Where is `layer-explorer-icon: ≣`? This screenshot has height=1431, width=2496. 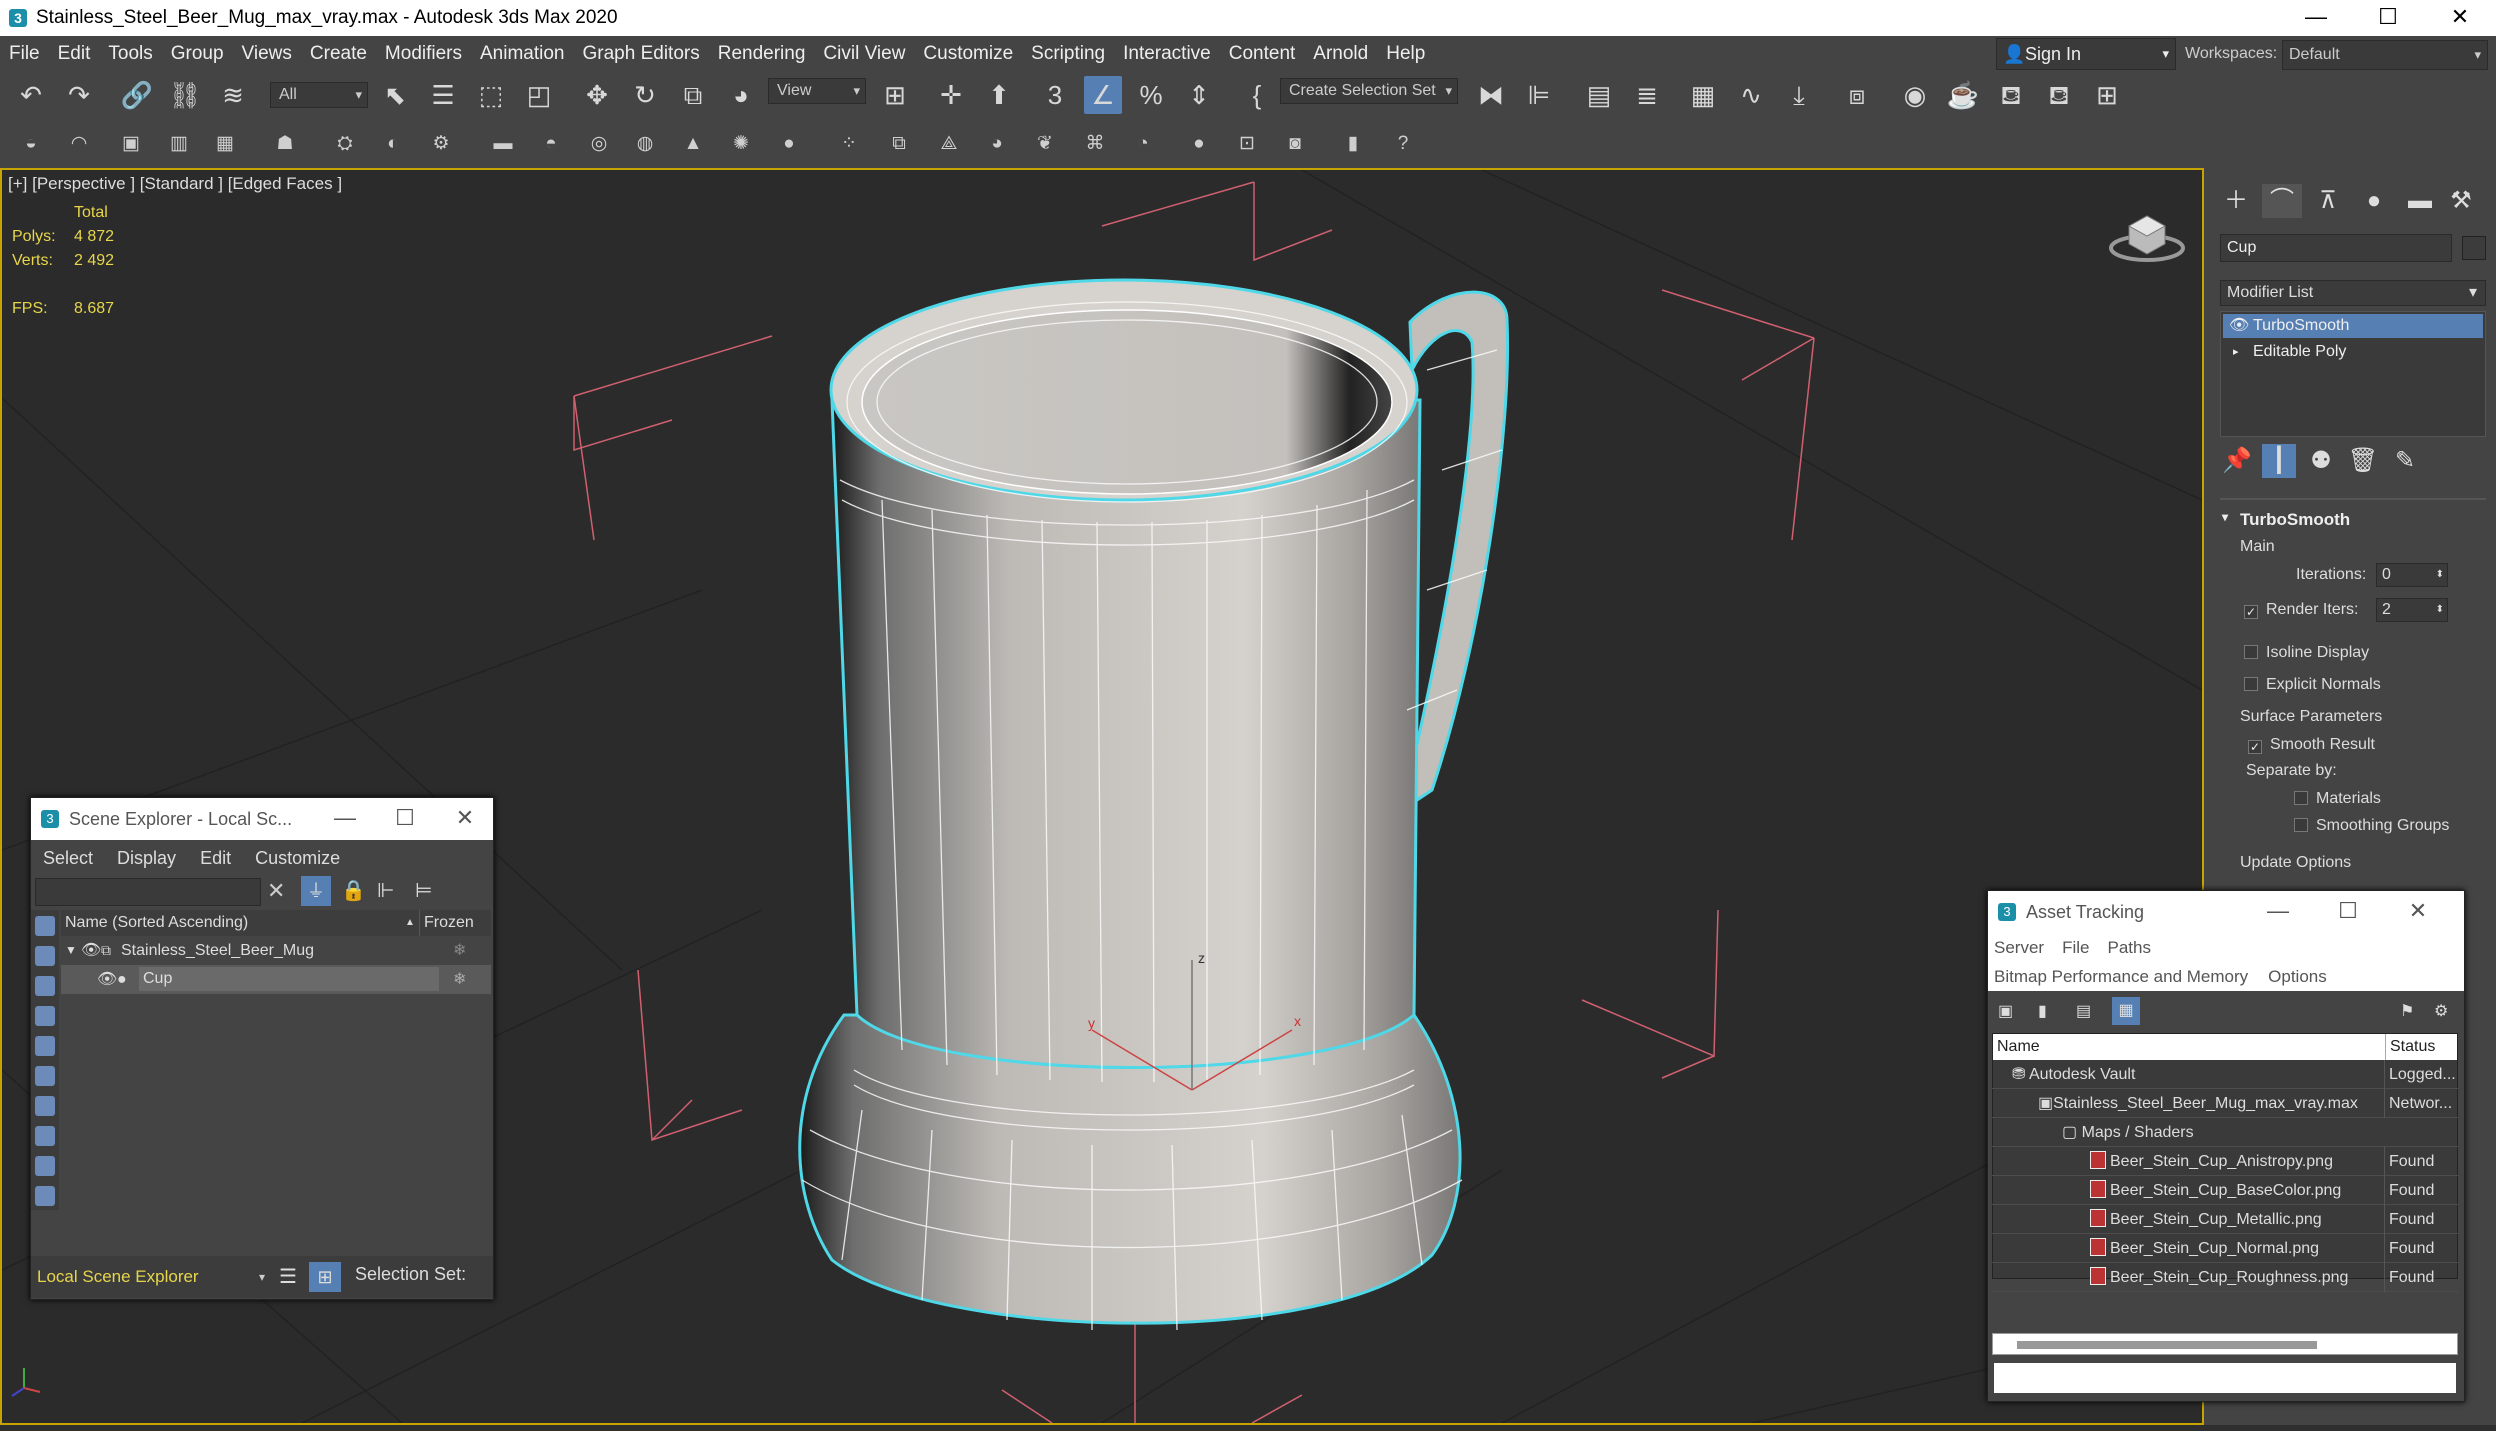
layer-explorer-icon: ≣ is located at coordinates (1647, 95).